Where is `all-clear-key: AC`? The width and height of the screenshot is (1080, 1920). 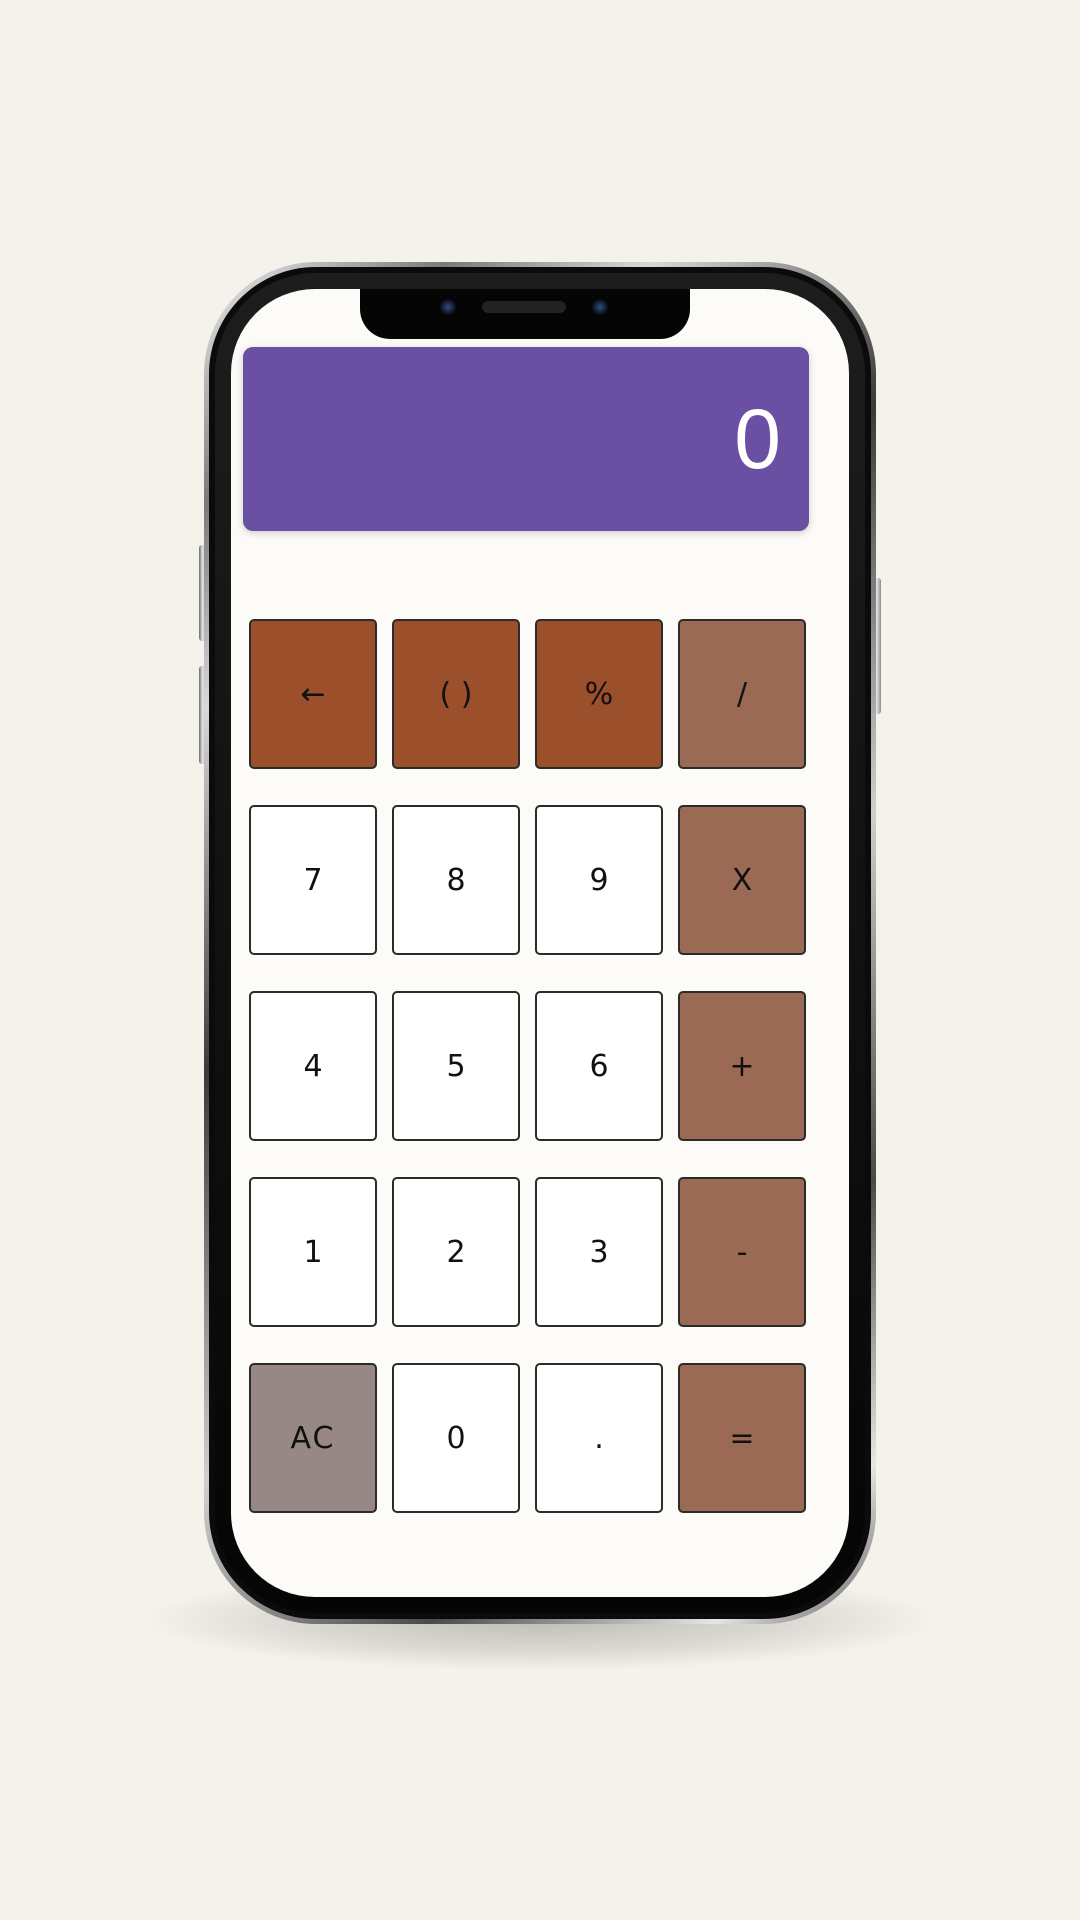
all-clear-key: AC is located at coordinates (313, 1438).